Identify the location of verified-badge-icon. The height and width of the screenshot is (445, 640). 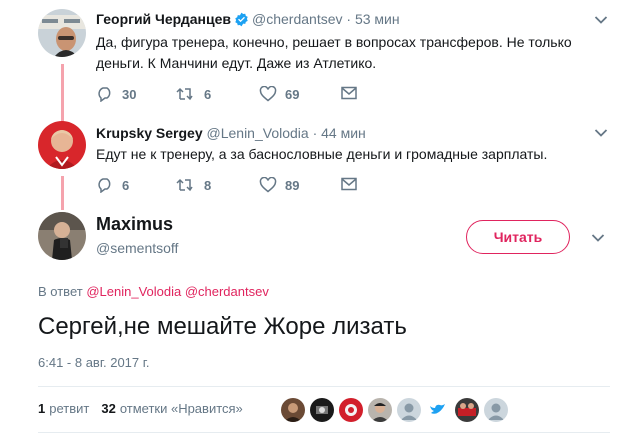
(241, 19).